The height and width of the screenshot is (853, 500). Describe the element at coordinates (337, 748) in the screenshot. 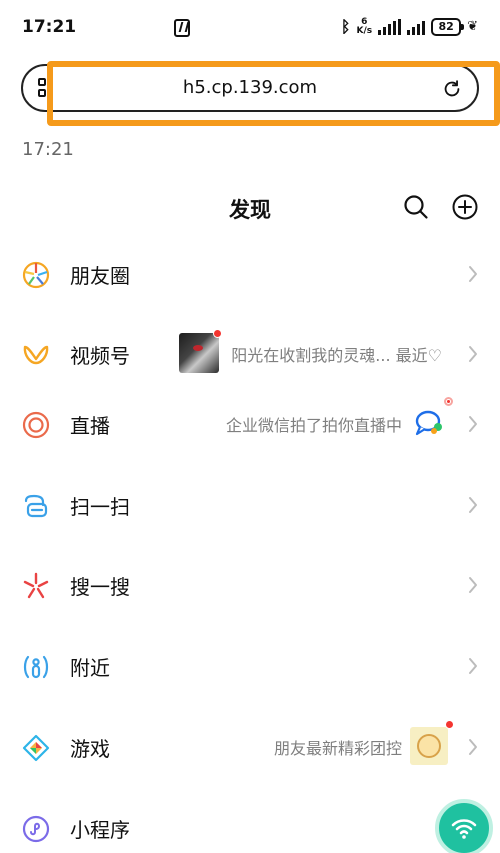

I see `menu-item-subtitle: 朋友最新精彩团控` at that location.